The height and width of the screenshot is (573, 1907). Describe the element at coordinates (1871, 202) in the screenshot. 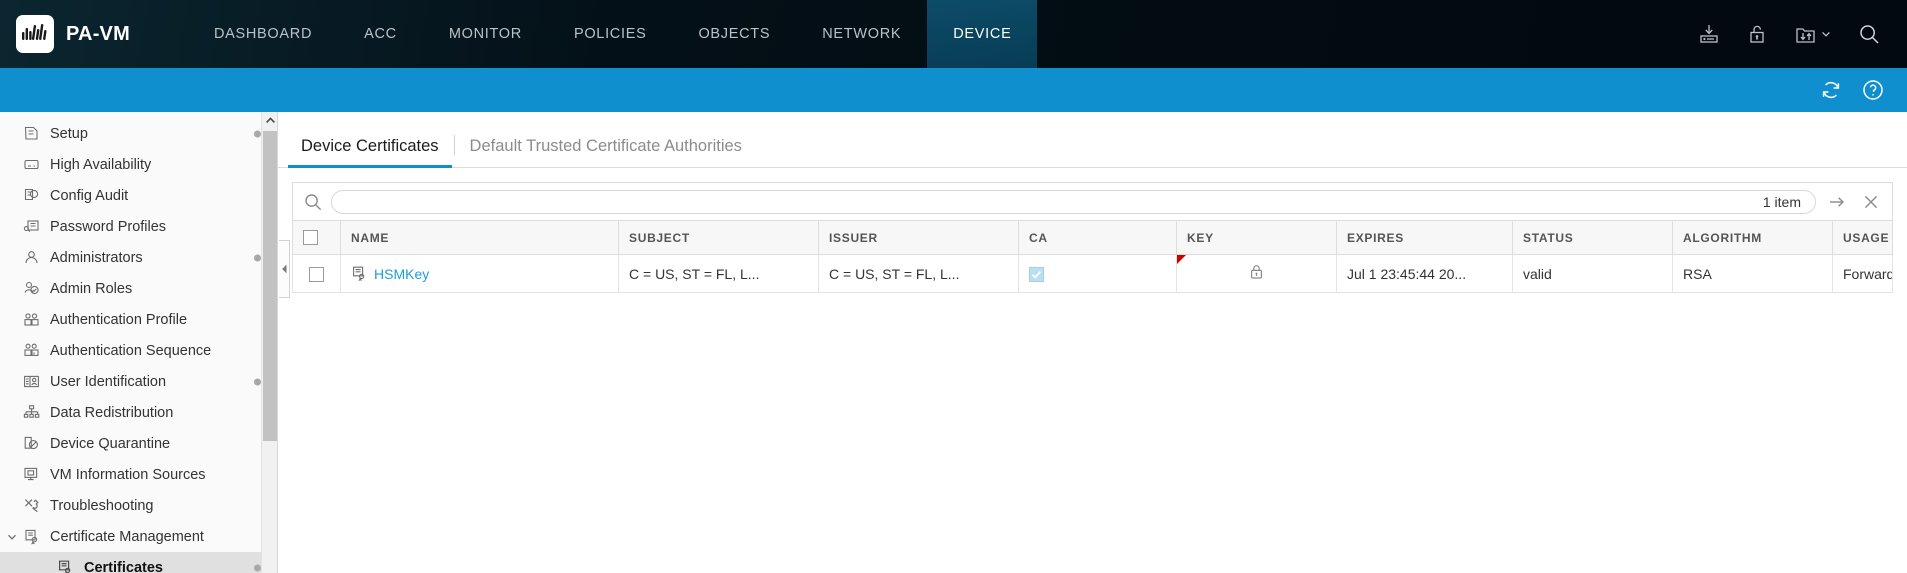

I see `close-icon` at that location.